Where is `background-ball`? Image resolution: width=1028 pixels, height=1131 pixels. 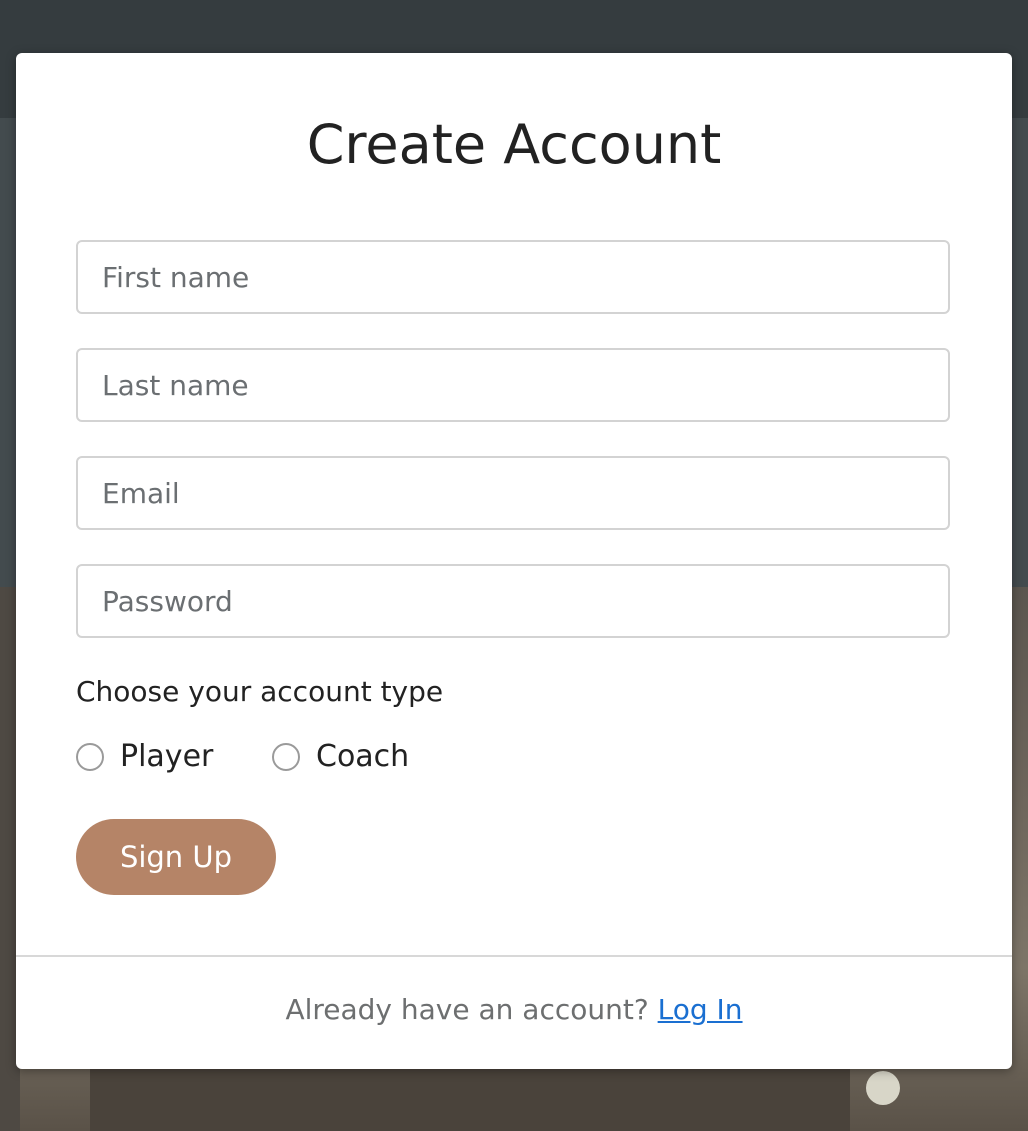 background-ball is located at coordinates (883, 1088).